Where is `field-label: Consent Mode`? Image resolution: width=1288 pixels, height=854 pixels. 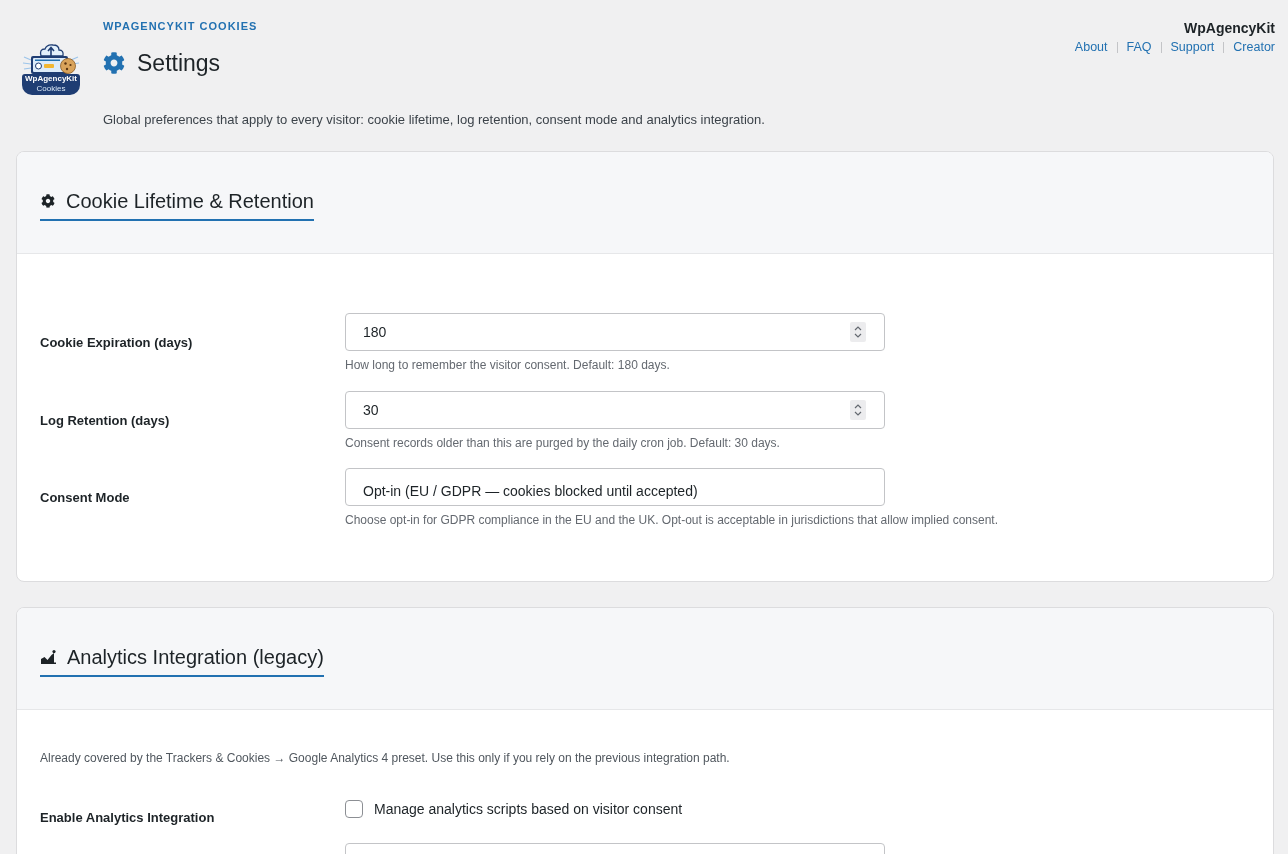
field-label: Consent Mode is located at coordinates (85, 498).